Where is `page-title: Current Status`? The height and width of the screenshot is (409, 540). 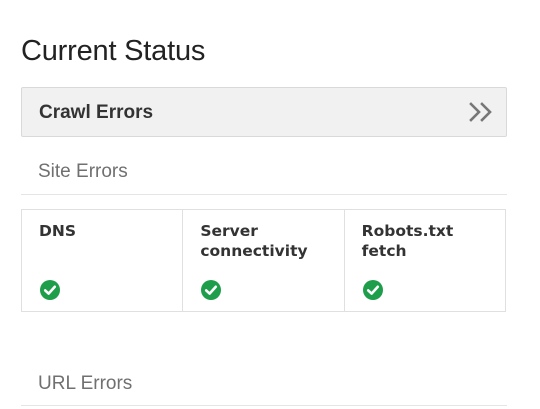 page-title: Current Status is located at coordinates (113, 51).